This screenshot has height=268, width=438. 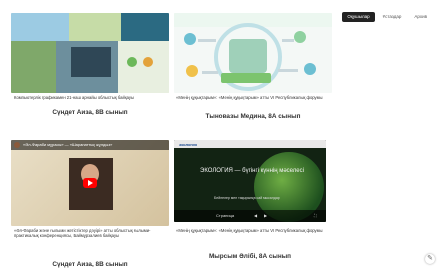 I want to click on video-title: «Әл-Фараби мұрасы» — «Шарапаттық жұлдыз», so click(x=68, y=144).